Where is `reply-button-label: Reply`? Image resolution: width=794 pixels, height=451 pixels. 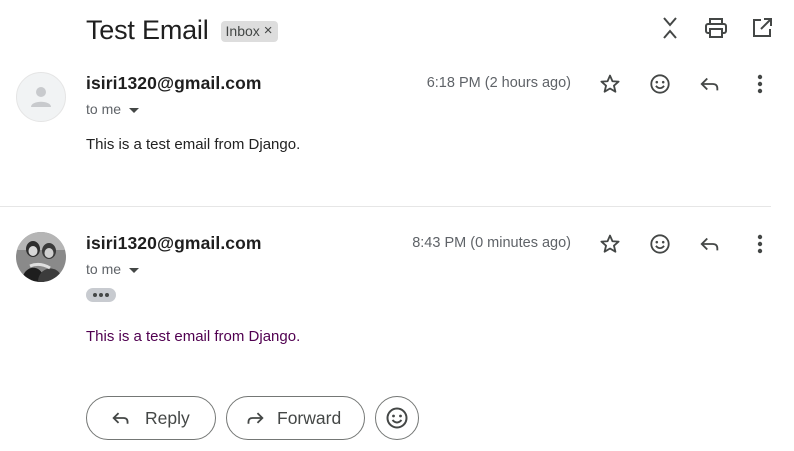 reply-button-label: Reply is located at coordinates (167, 417).